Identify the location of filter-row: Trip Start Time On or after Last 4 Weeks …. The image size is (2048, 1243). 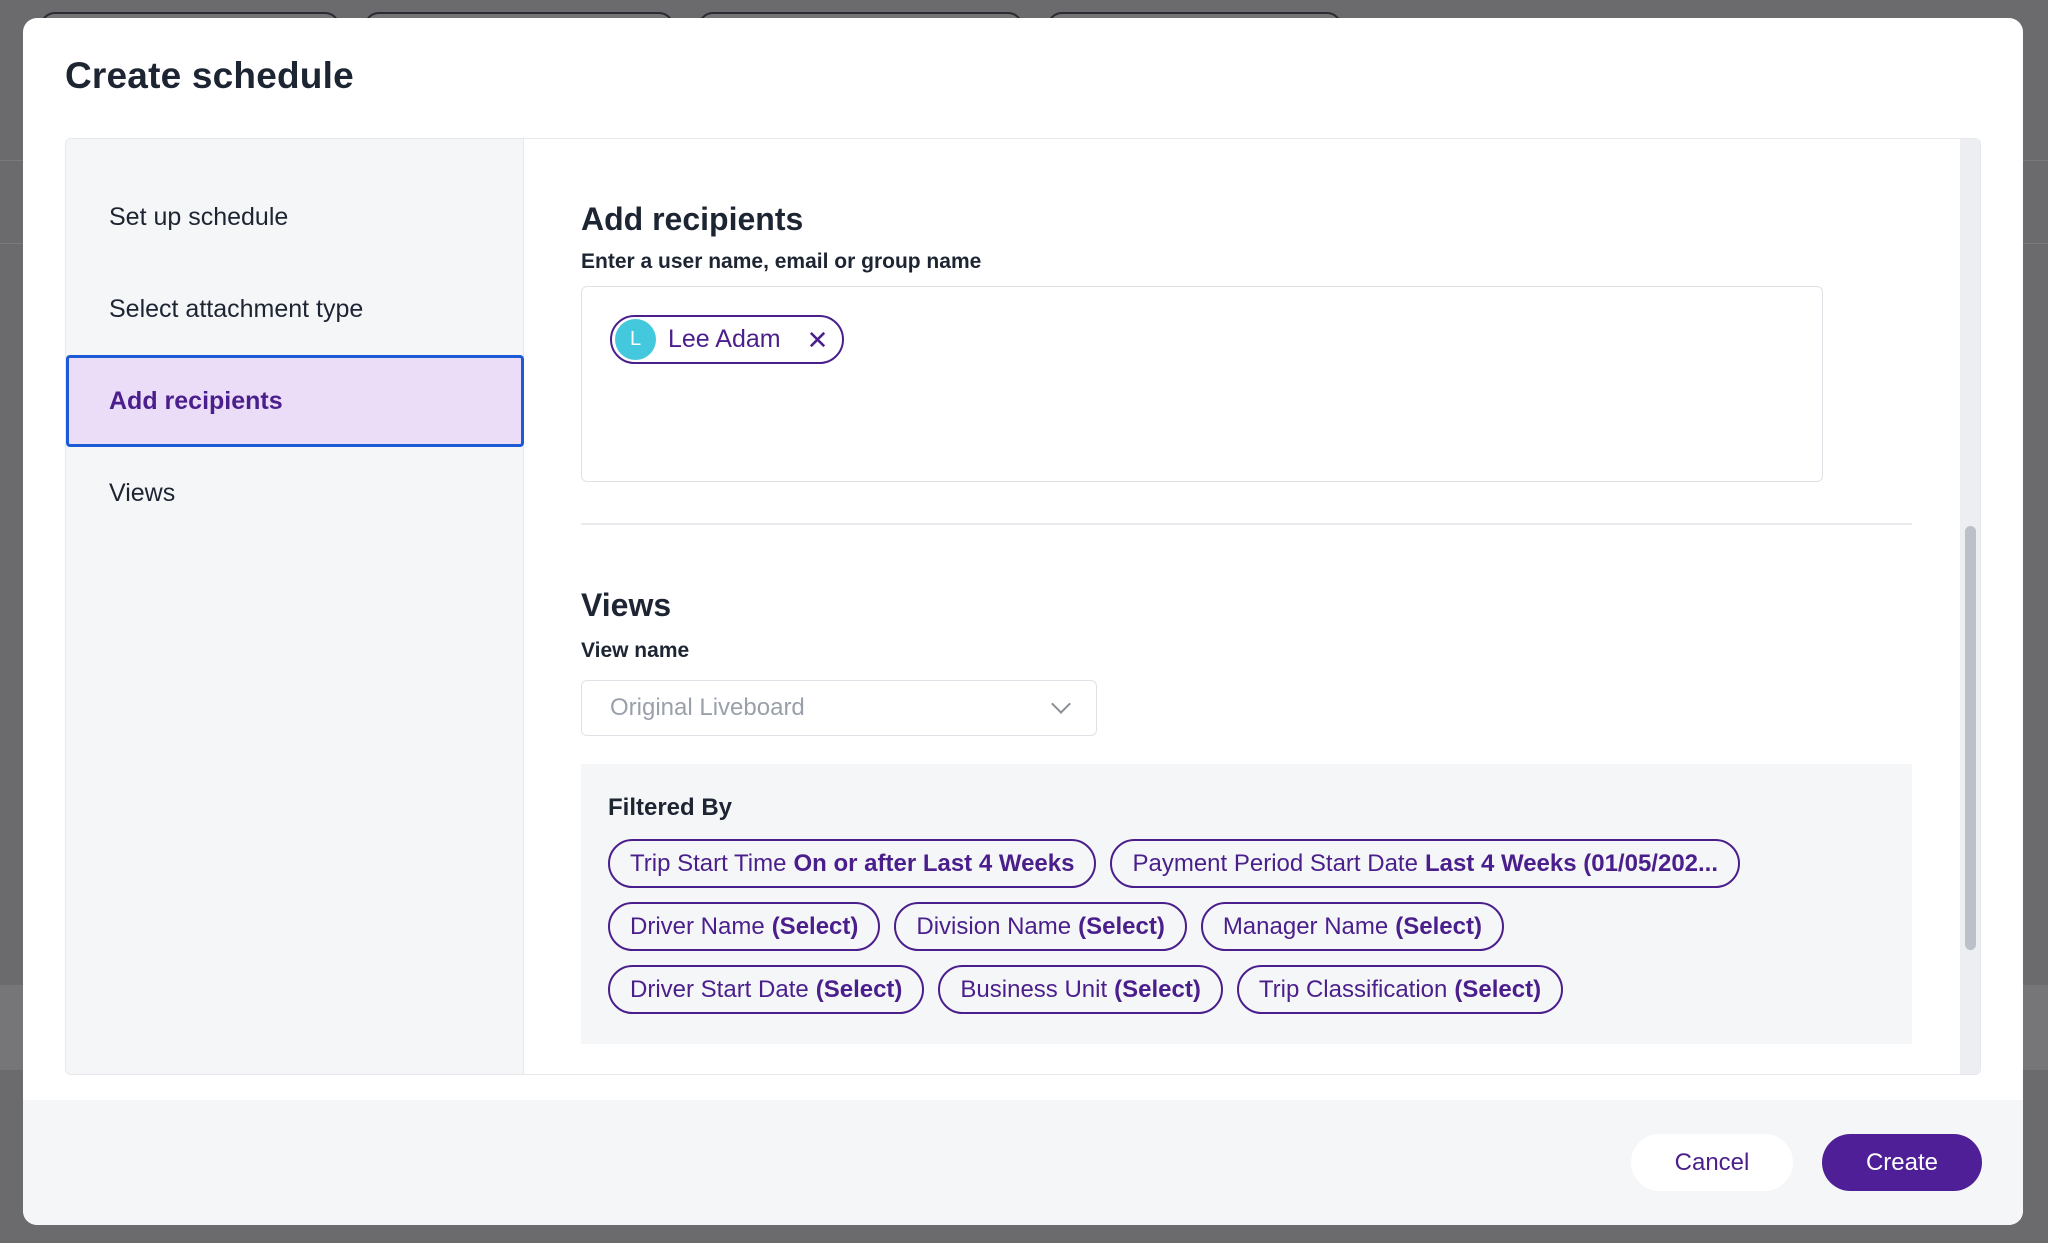
(1174, 863).